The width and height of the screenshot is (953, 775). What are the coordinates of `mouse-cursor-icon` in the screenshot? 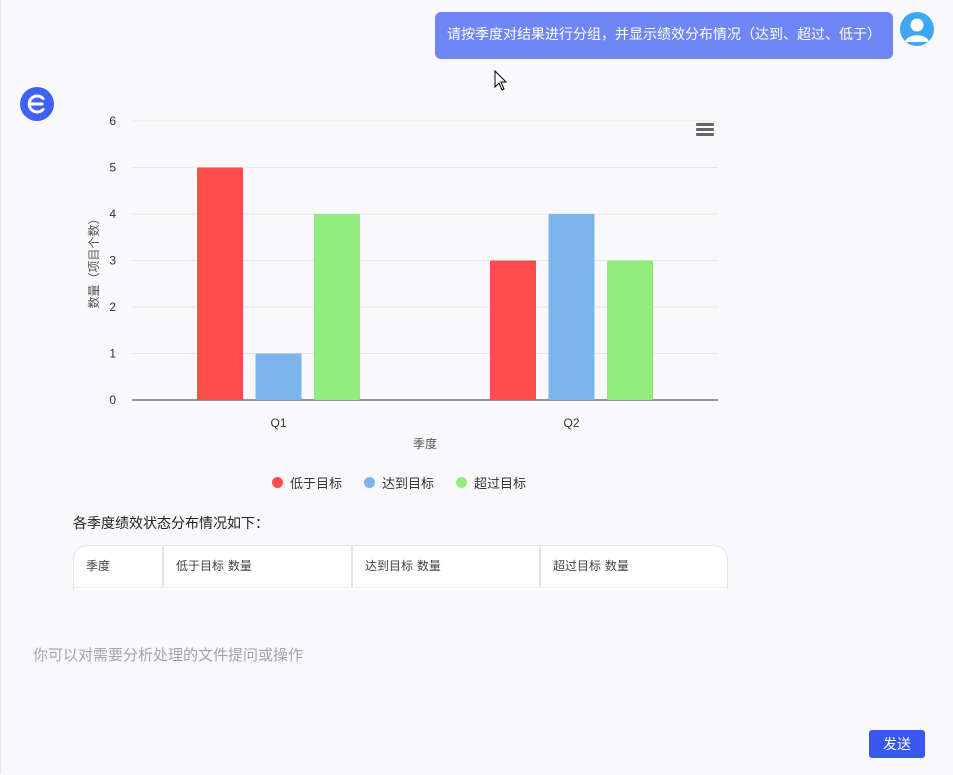 It's located at (501, 80).